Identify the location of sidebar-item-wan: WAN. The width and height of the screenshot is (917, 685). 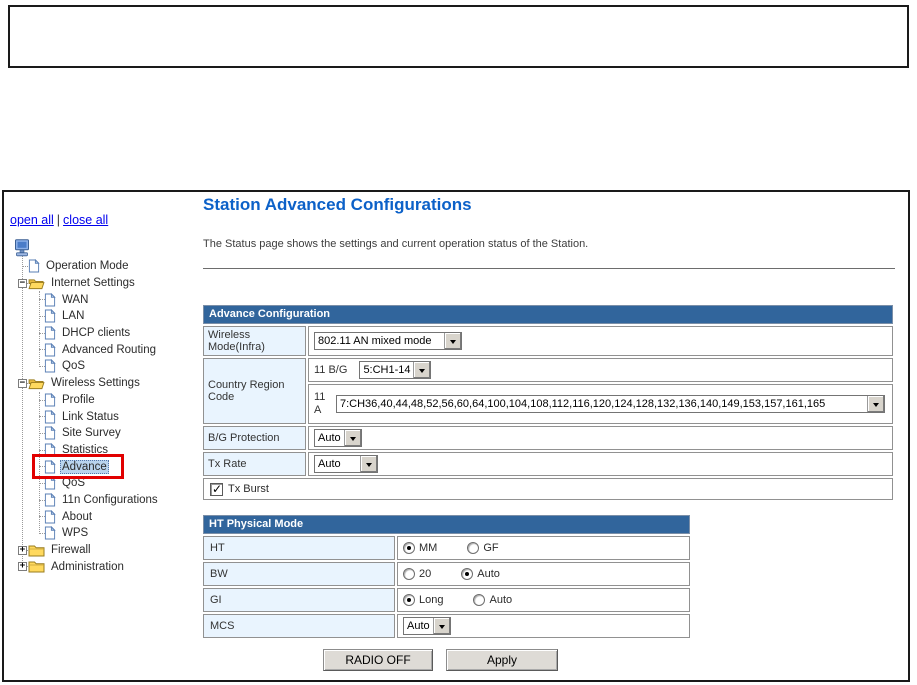
(106, 299).